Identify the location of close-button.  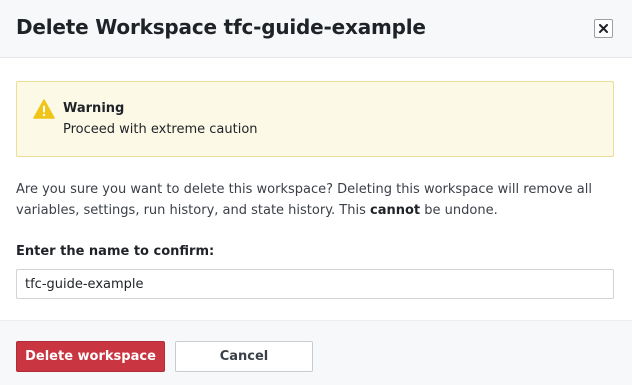
(603, 28).